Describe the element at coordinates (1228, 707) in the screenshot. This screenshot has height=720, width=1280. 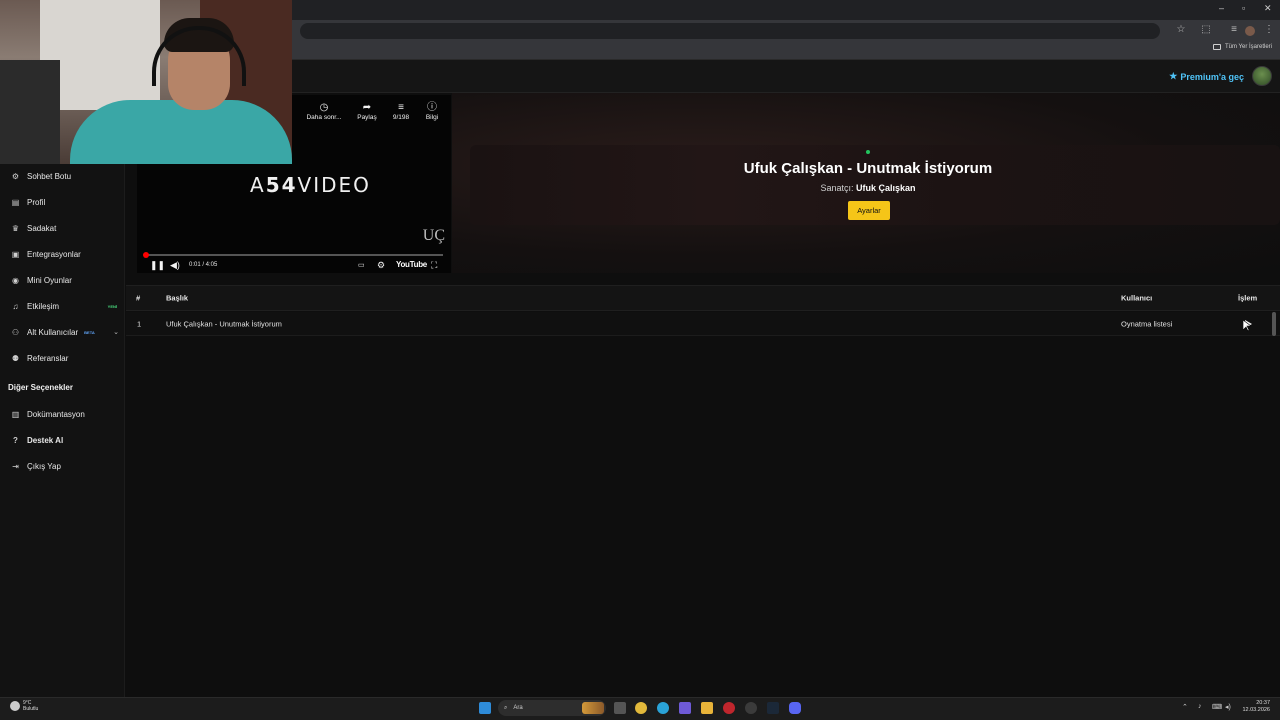
I see `volume-tray-icon: ◂)` at that location.